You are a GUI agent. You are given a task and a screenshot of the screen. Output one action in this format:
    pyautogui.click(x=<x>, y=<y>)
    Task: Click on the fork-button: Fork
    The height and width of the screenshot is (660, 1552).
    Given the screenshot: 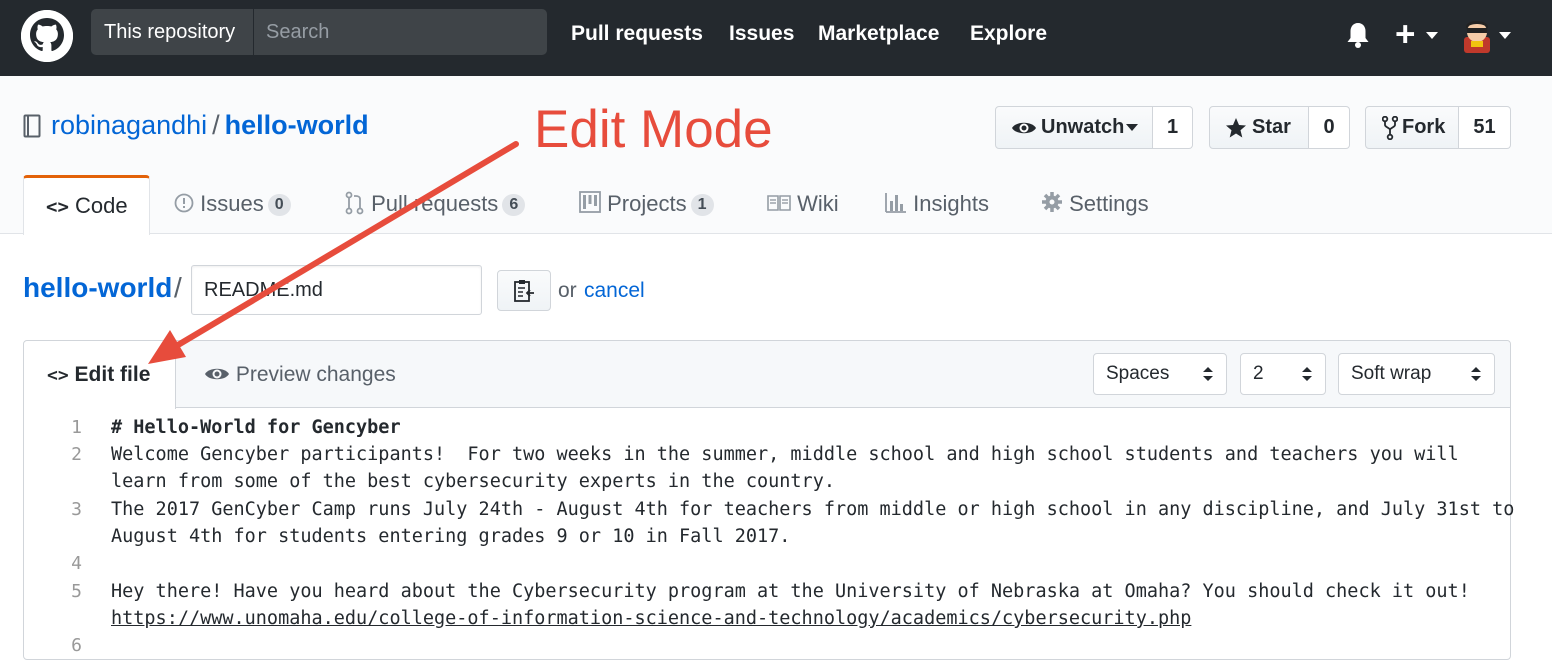 What is the action you would take?
    pyautogui.click(x=1412, y=127)
    